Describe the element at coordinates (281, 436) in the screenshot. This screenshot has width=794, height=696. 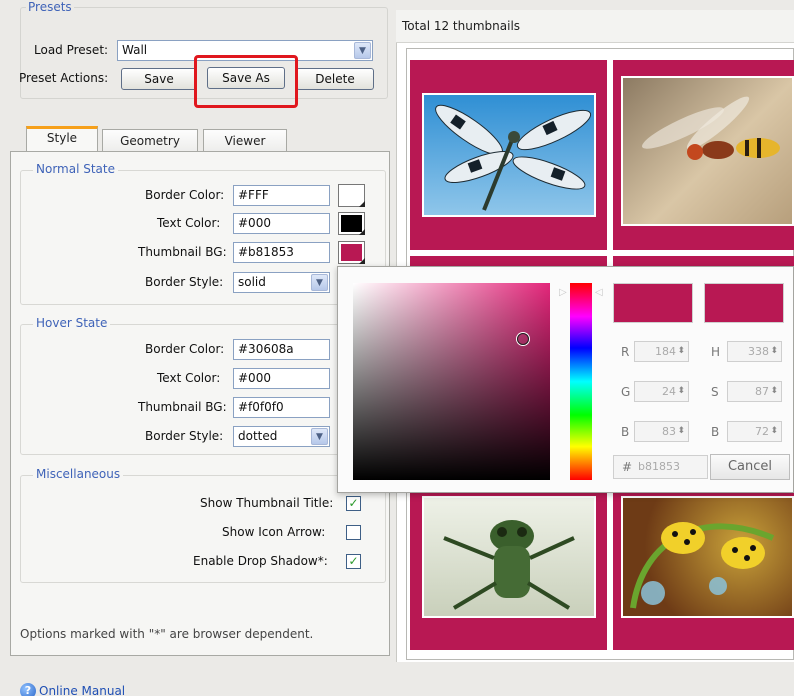
I see `hover-border-style-select: dotted ▼` at that location.